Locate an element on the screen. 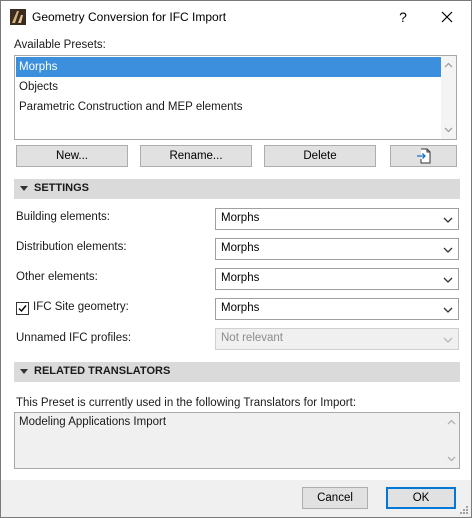  translator-item: Modeling Applications Import is located at coordinates (93, 422).